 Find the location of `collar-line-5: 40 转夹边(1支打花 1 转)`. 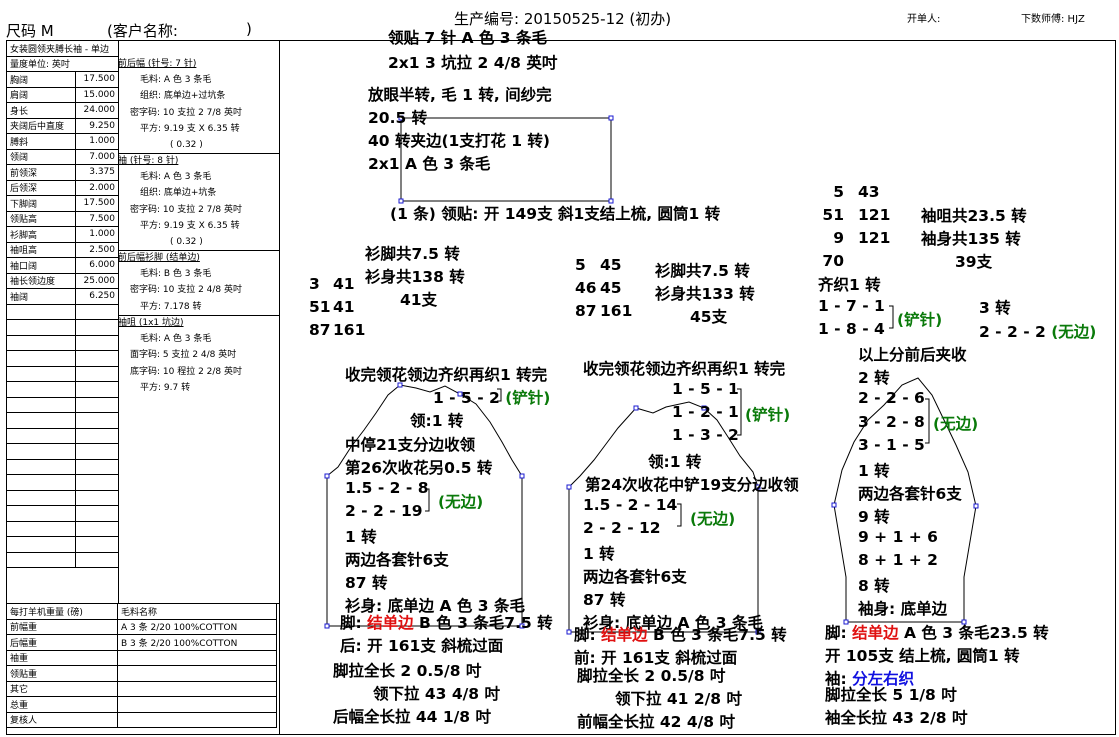

collar-line-5: 40 转夹边(1支打花 1 转) is located at coordinates (459, 141).